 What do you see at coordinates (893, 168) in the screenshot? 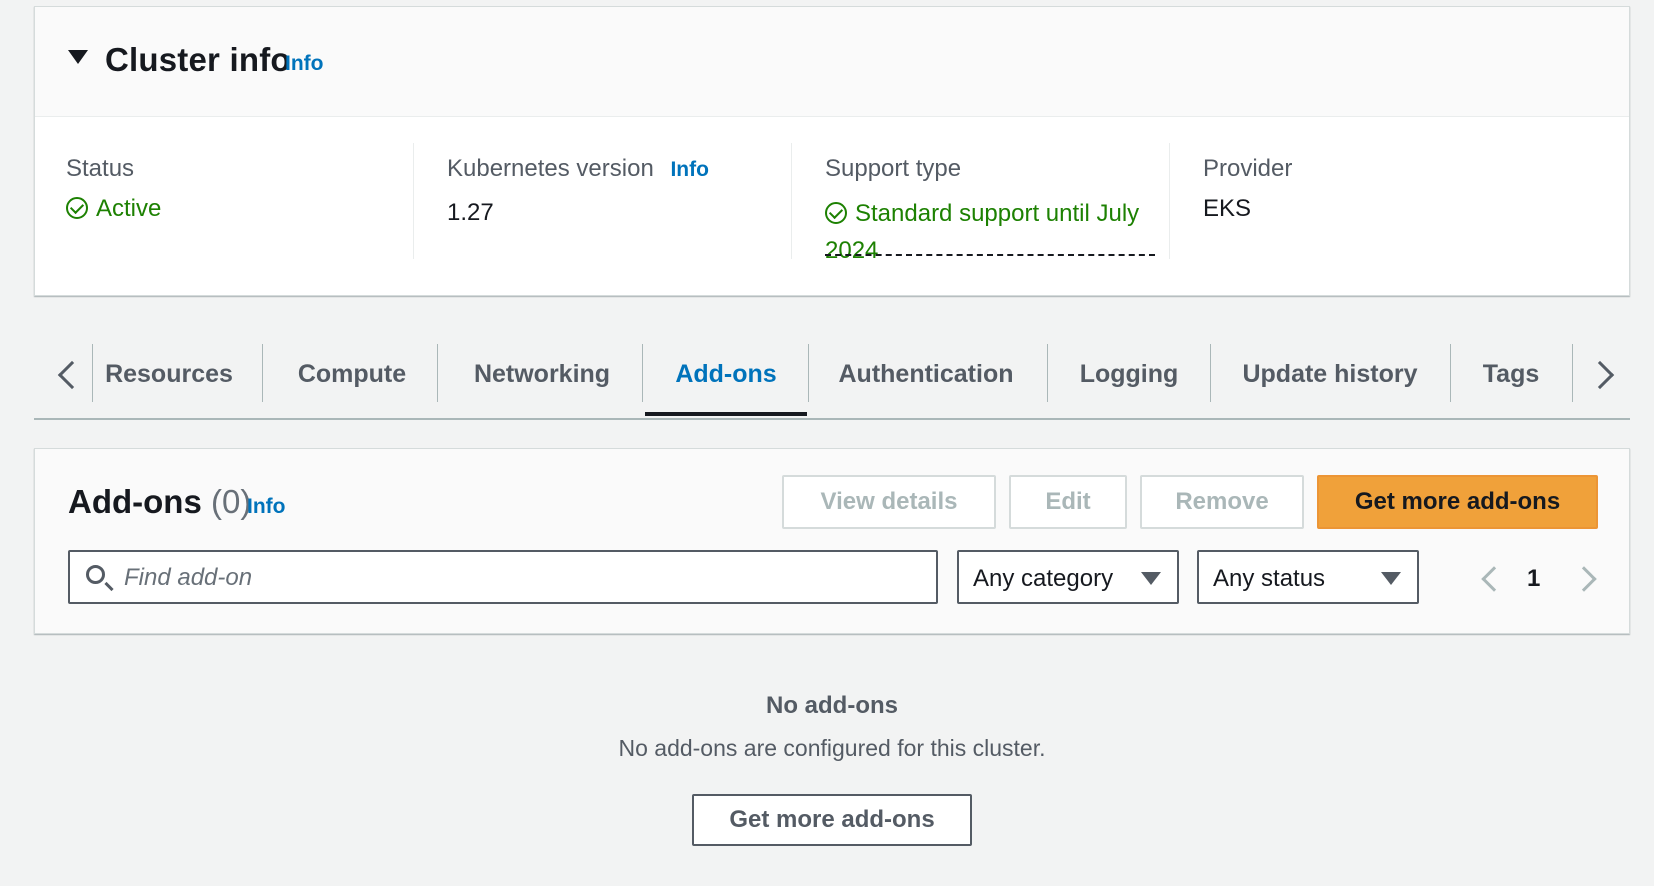
I see `support-type-label: Support type` at bounding box center [893, 168].